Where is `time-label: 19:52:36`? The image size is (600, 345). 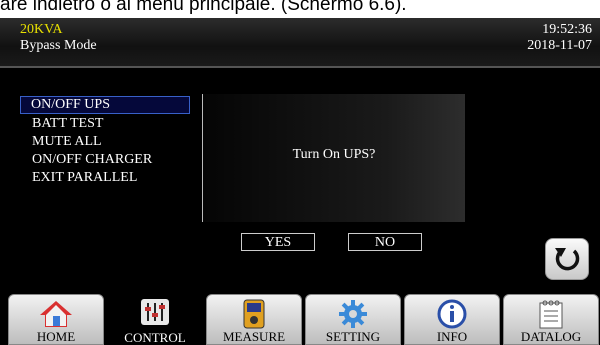 time-label: 19:52:36 is located at coordinates (567, 29).